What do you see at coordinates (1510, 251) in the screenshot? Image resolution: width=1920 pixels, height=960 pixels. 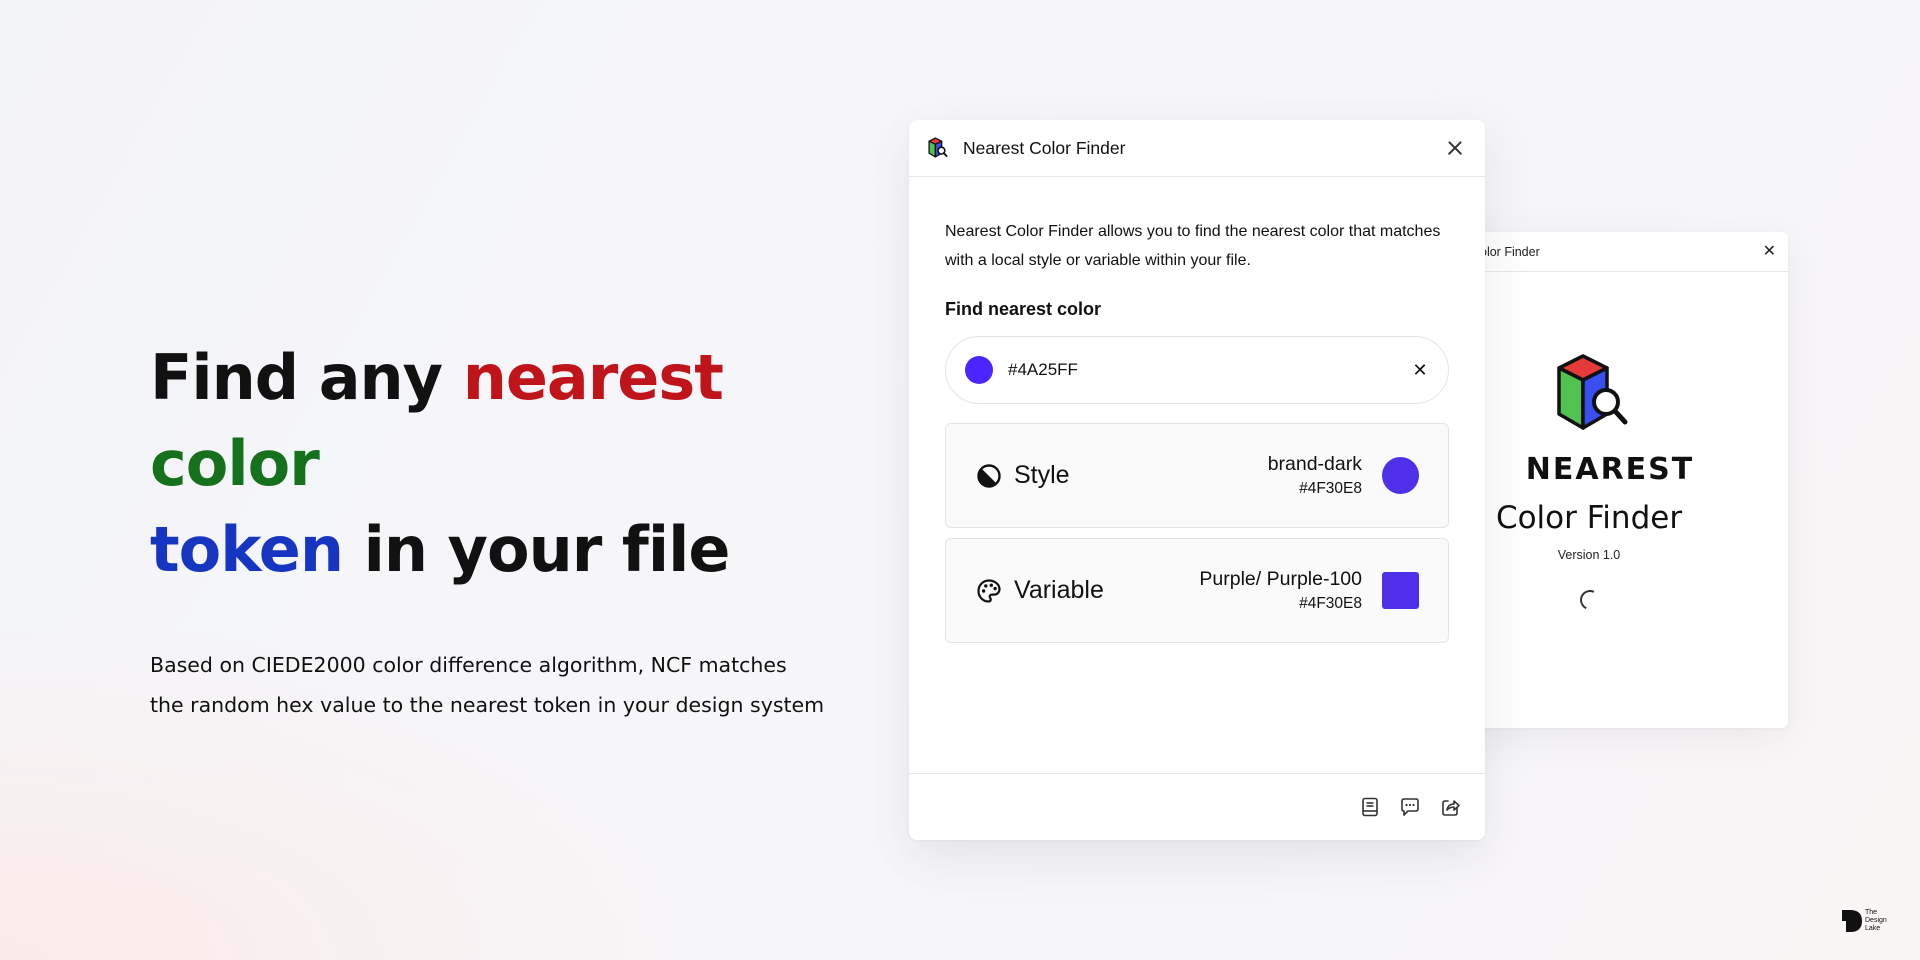 I see `splash-title: olor Finder` at bounding box center [1510, 251].